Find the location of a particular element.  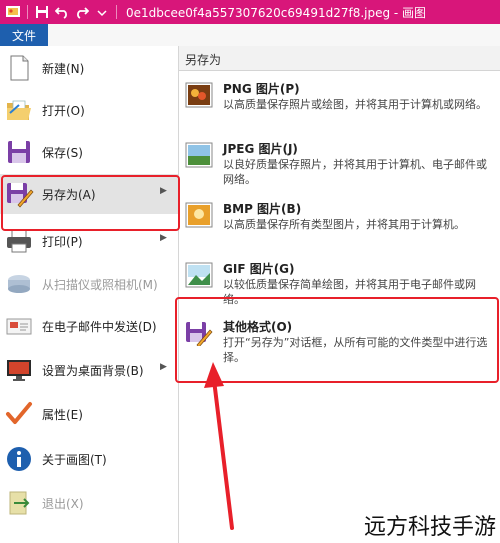

watermark-text: 远方科技手游 is located at coordinates (429, 527).